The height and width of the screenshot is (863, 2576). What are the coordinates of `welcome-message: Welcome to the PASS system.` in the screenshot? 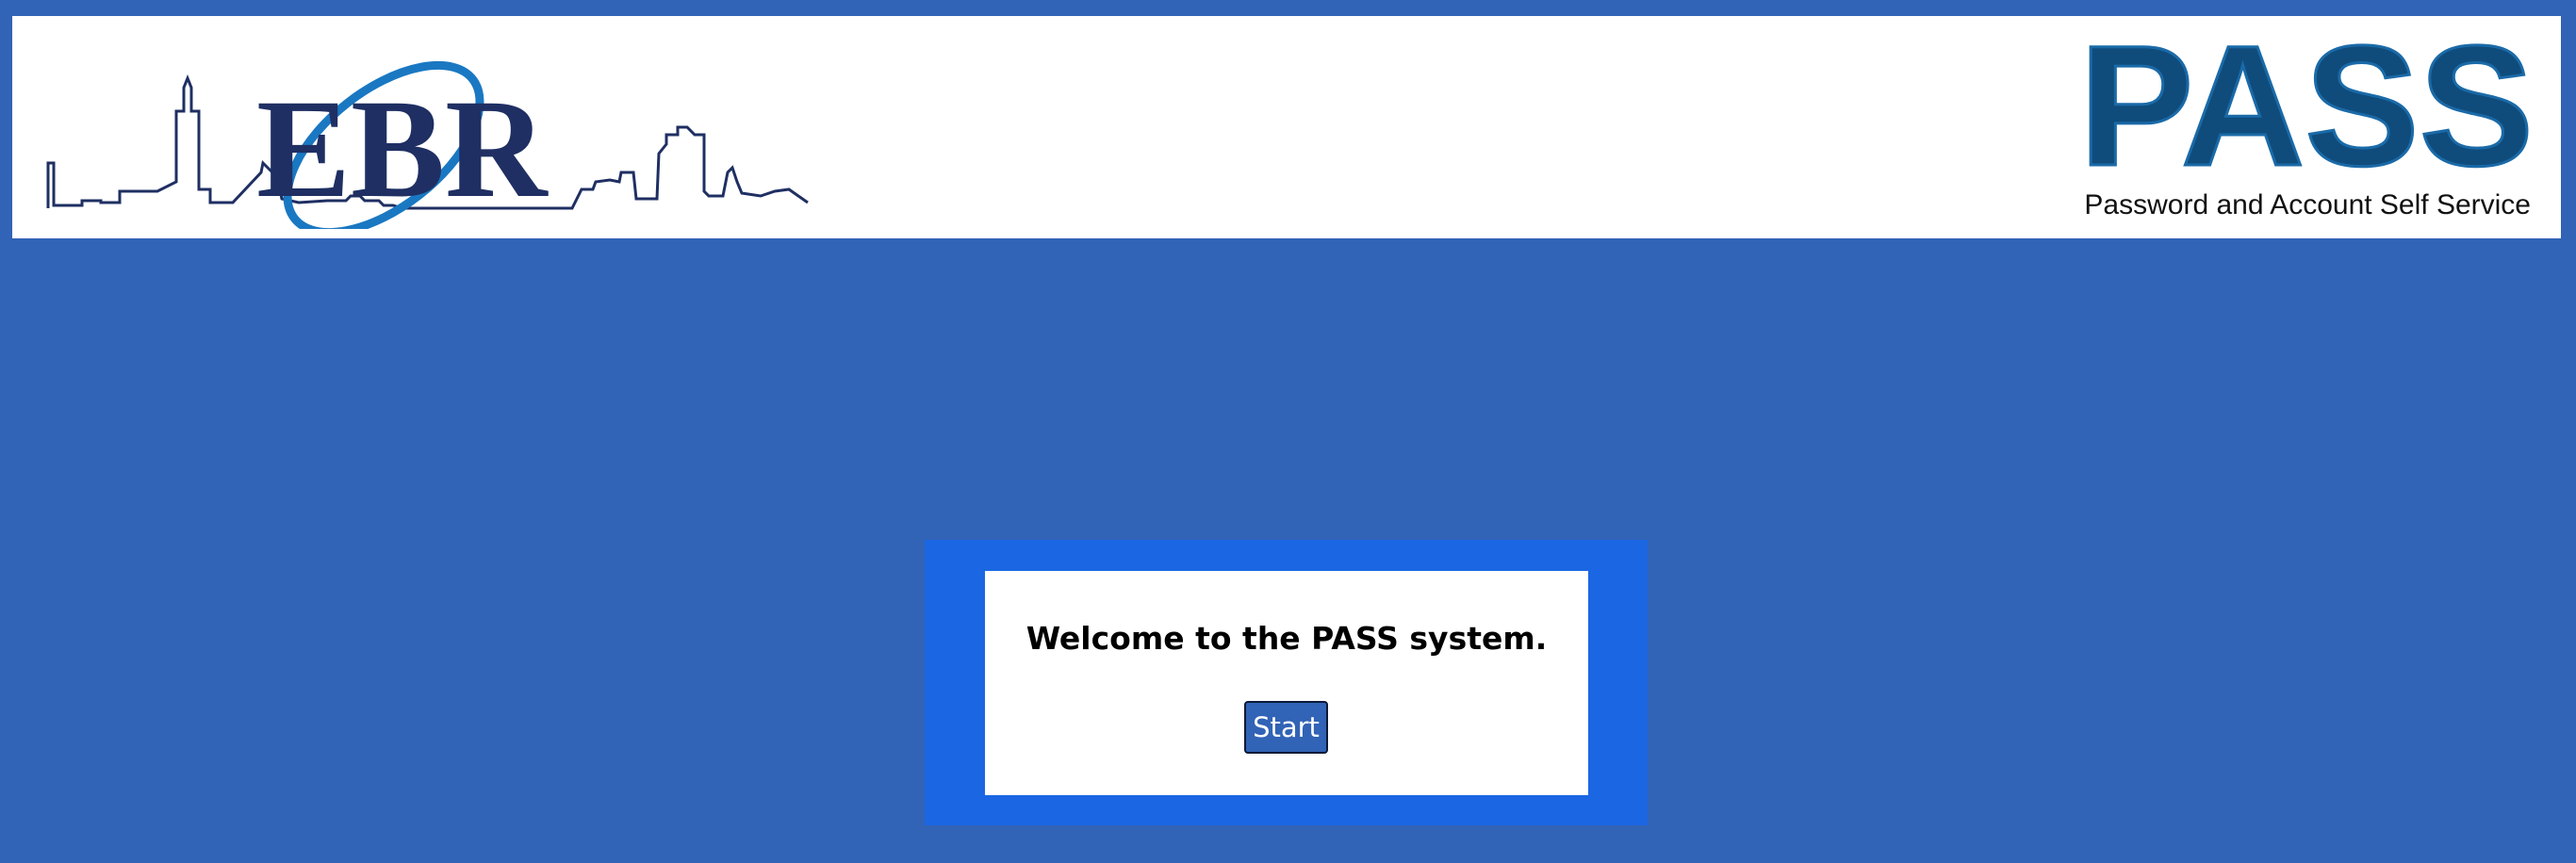 It's located at (1286, 638).